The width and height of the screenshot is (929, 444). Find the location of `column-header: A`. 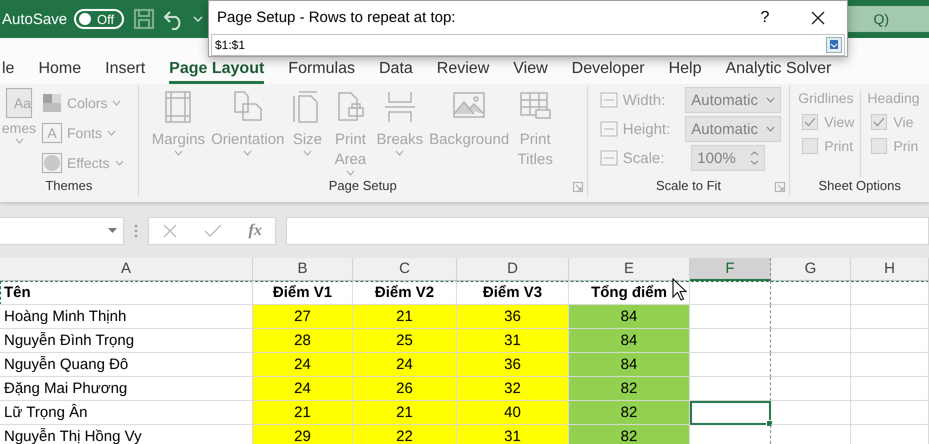

column-header: A is located at coordinates (126, 269).